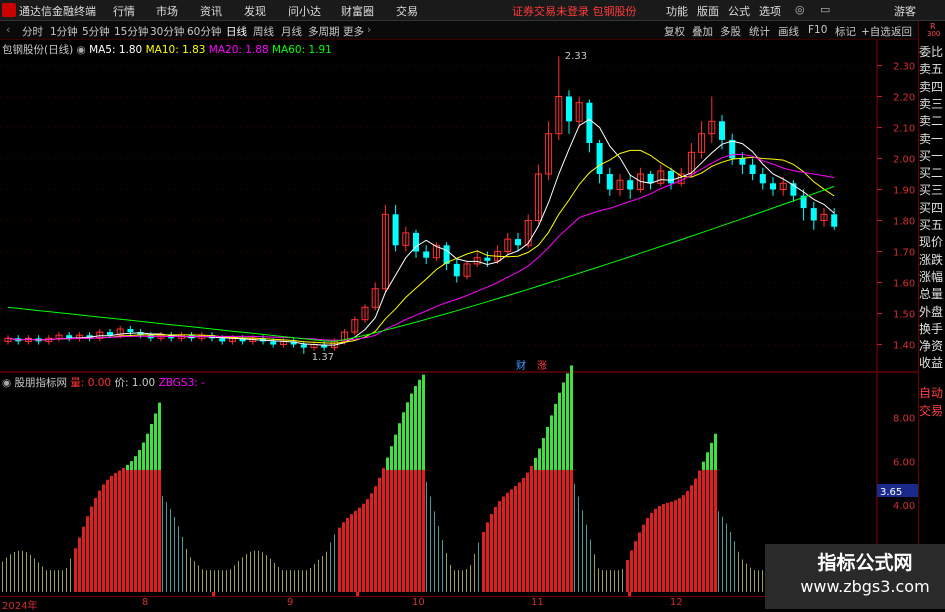  Describe the element at coordinates (932, 243) in the screenshot. I see `sidebar-item: 现价` at that location.